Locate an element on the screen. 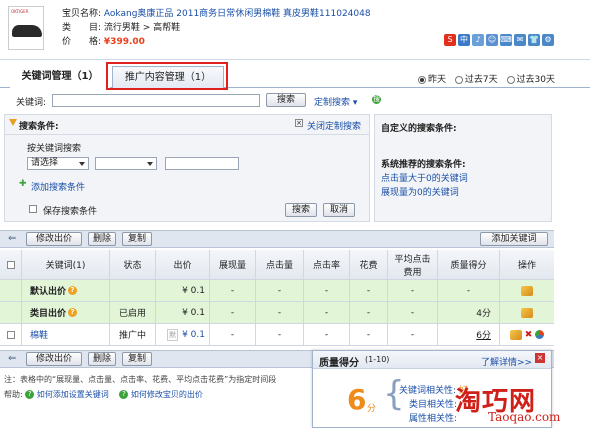 The height and width of the screenshot is (428, 590). music-icon: ♪ is located at coordinates (478, 40).